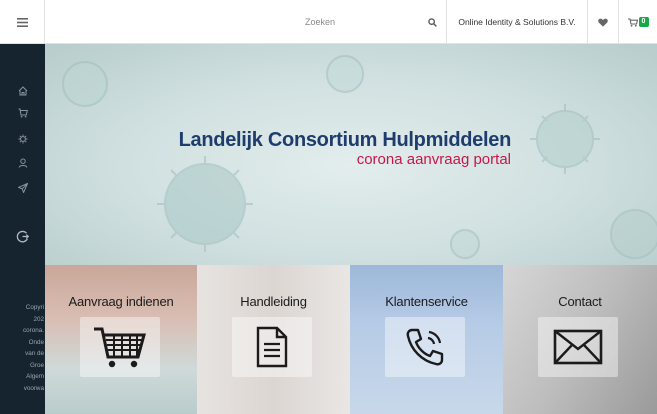 This screenshot has width=657, height=414. What do you see at coordinates (36, 342) in the screenshot?
I see `footer-line: Onde` at bounding box center [36, 342].